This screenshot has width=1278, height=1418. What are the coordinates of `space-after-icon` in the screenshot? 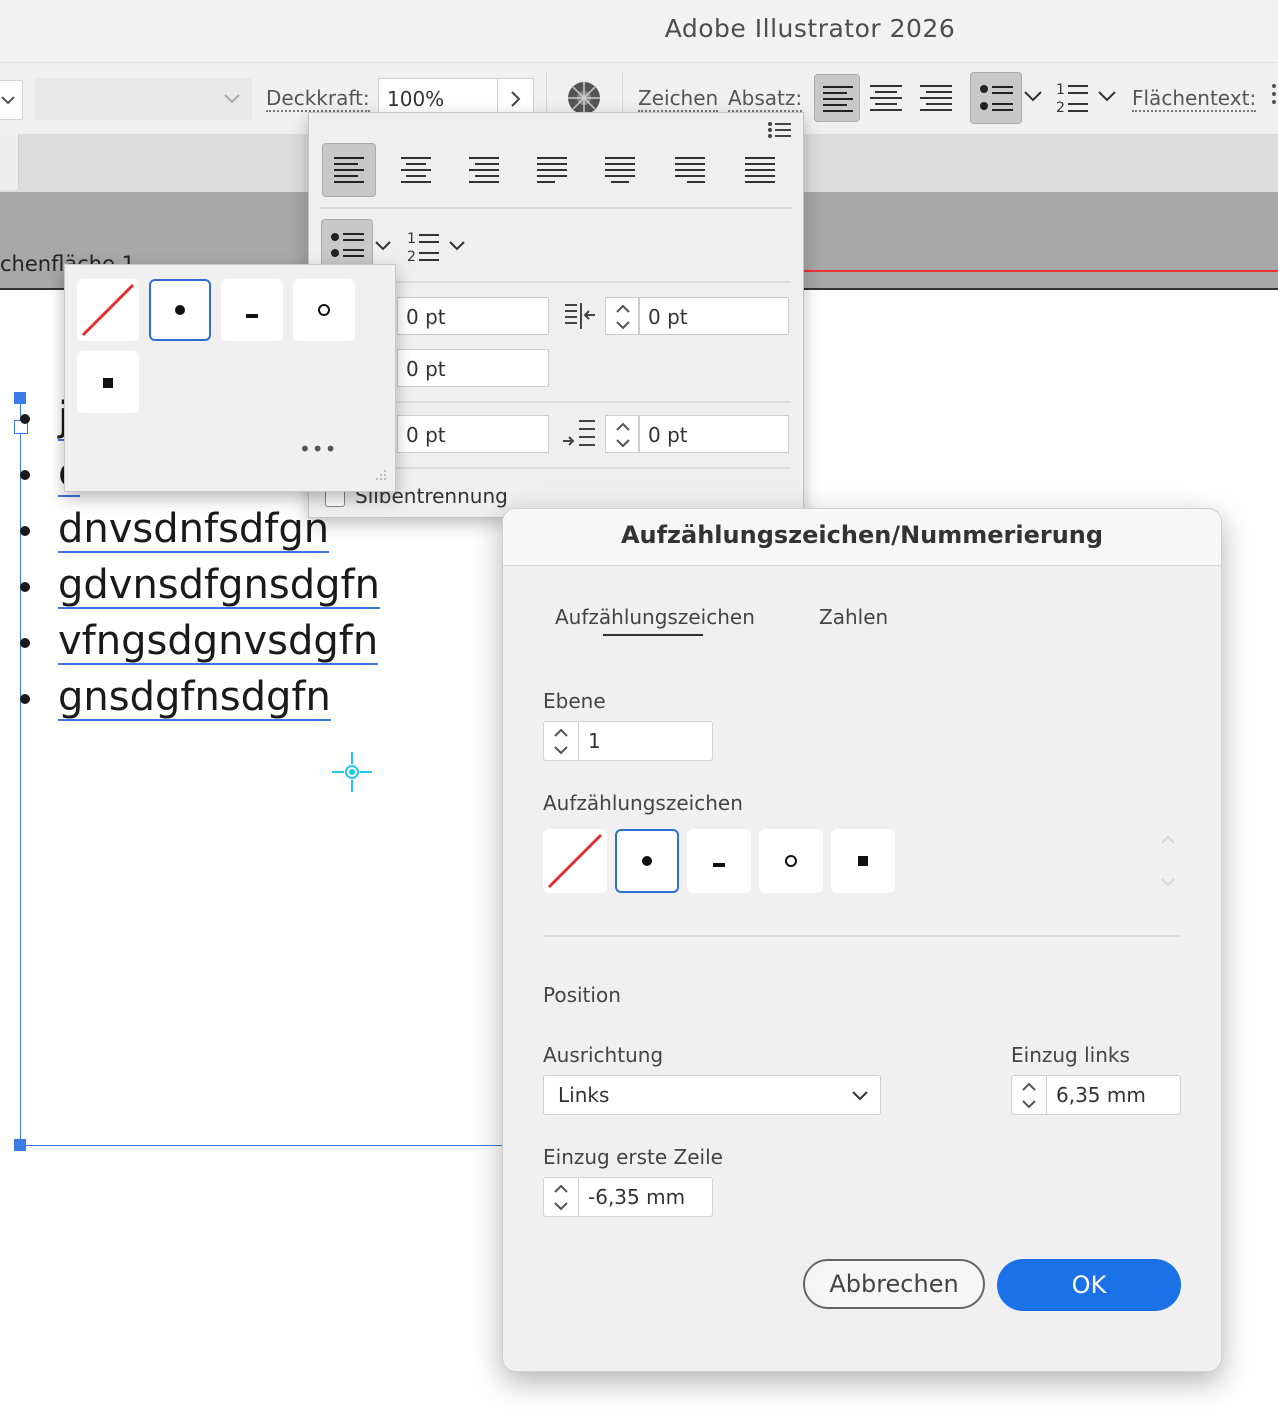 It's located at (579, 433).